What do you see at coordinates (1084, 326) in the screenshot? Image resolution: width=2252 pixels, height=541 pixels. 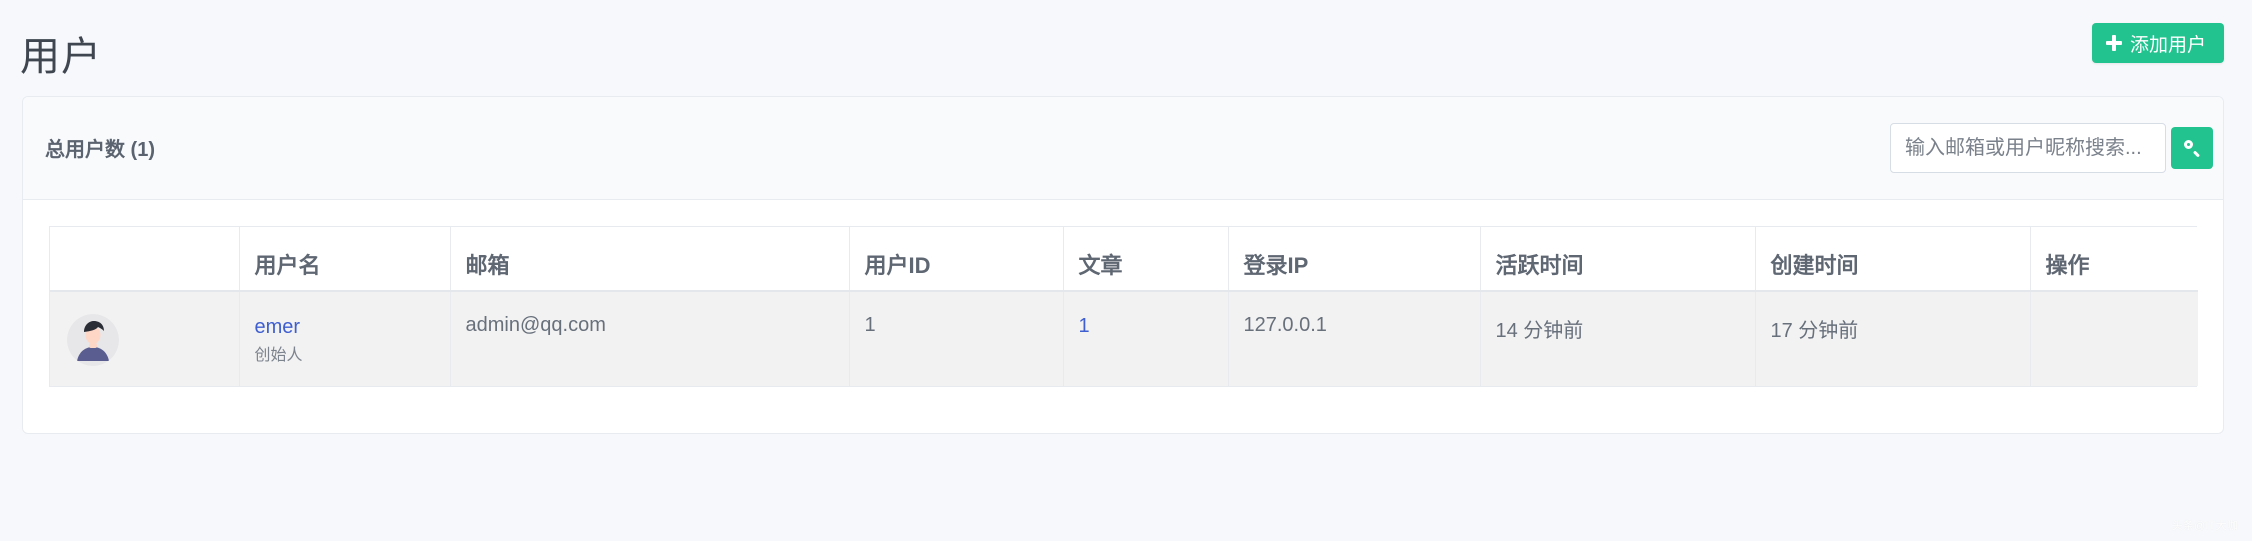 I see `article-count-link: 1` at bounding box center [1084, 326].